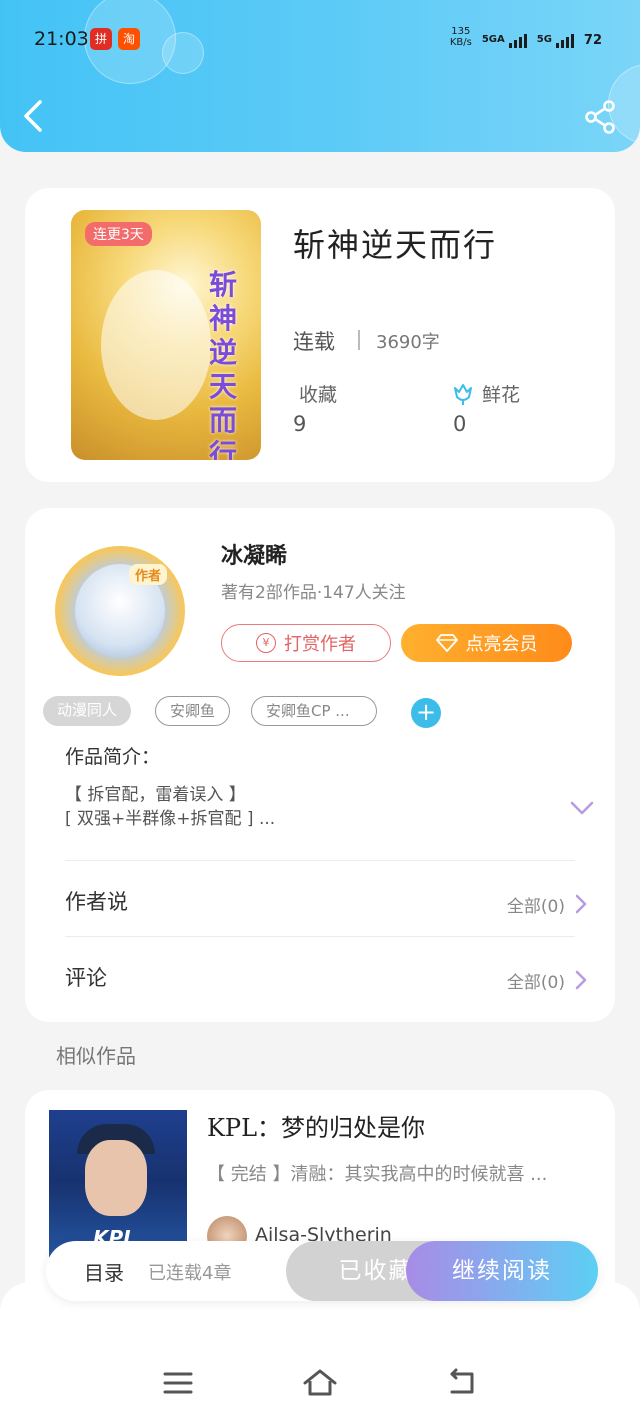 This screenshot has width=640, height=1422. I want to click on back-chevron-icon, so click(35, 116).